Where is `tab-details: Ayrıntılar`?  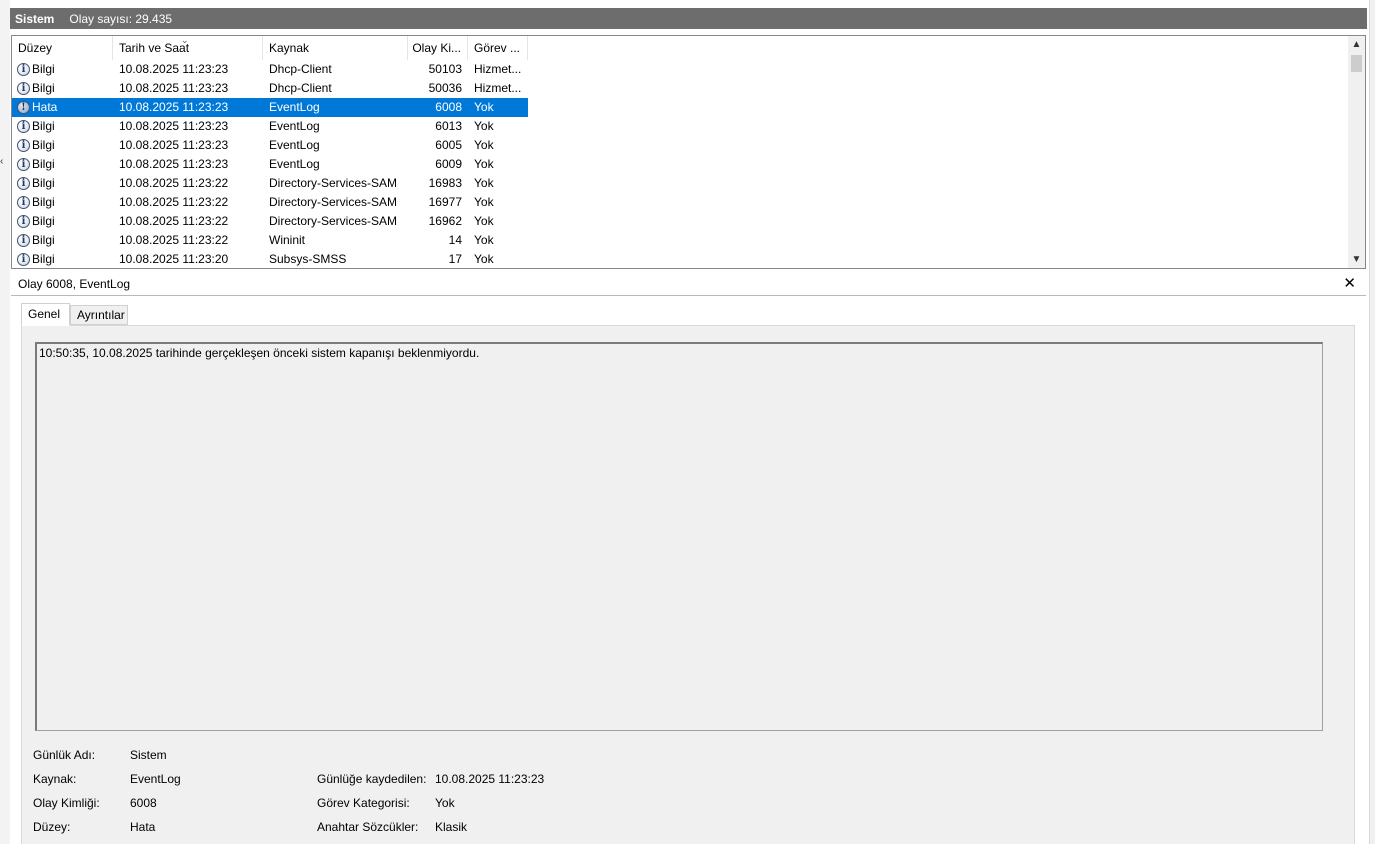
tab-details: Ayrıntılar is located at coordinates (99, 315).